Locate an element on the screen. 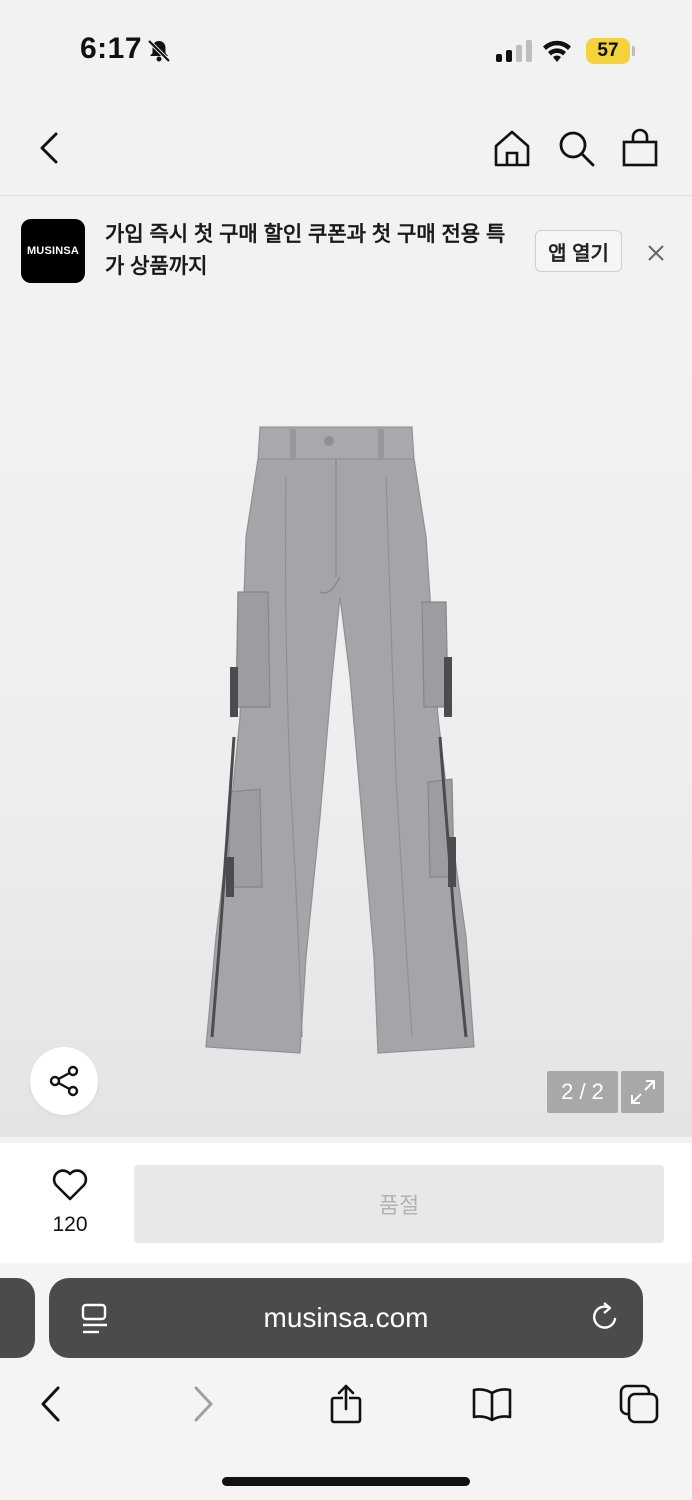 This screenshot has height=1500, width=692. battery-icon: 57 is located at coordinates (608, 51).